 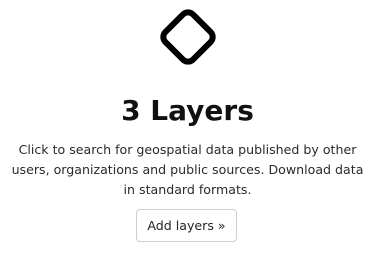 What do you see at coordinates (186, 225) in the screenshot?
I see `add-layers-button: Add layers »` at bounding box center [186, 225].